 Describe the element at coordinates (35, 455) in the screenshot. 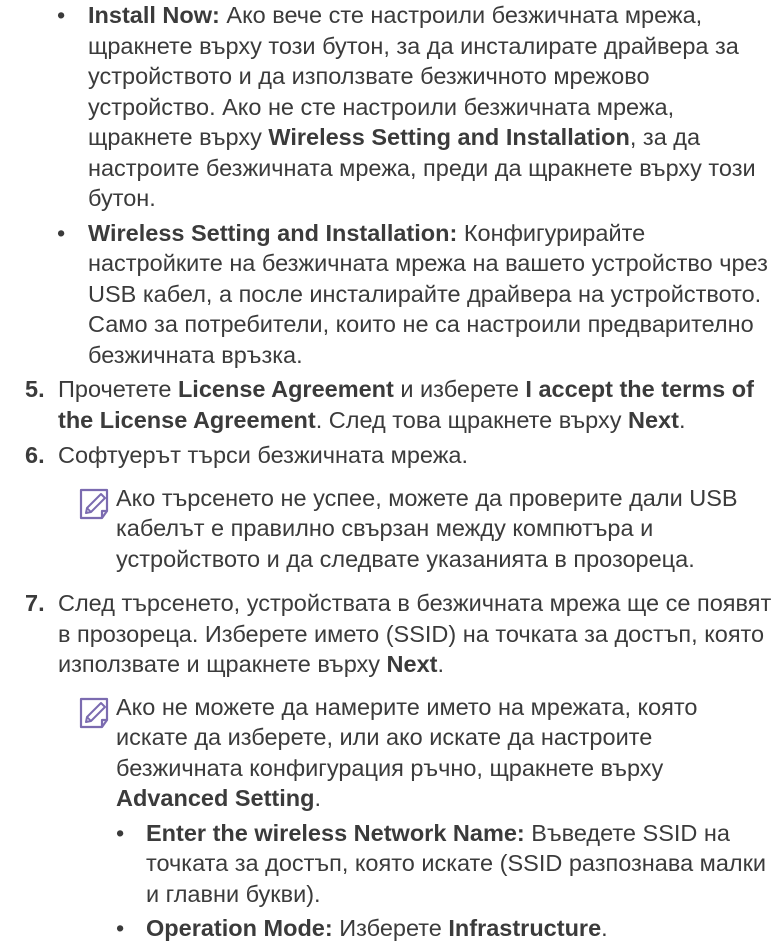

I see `step-number: 6.` at that location.